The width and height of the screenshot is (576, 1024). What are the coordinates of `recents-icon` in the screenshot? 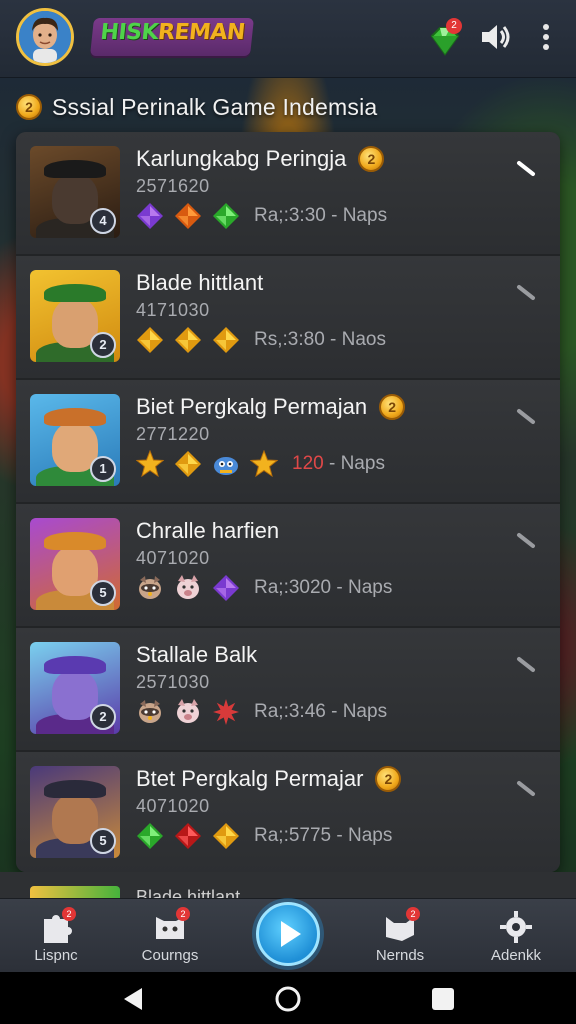 It's located at (443, 999).